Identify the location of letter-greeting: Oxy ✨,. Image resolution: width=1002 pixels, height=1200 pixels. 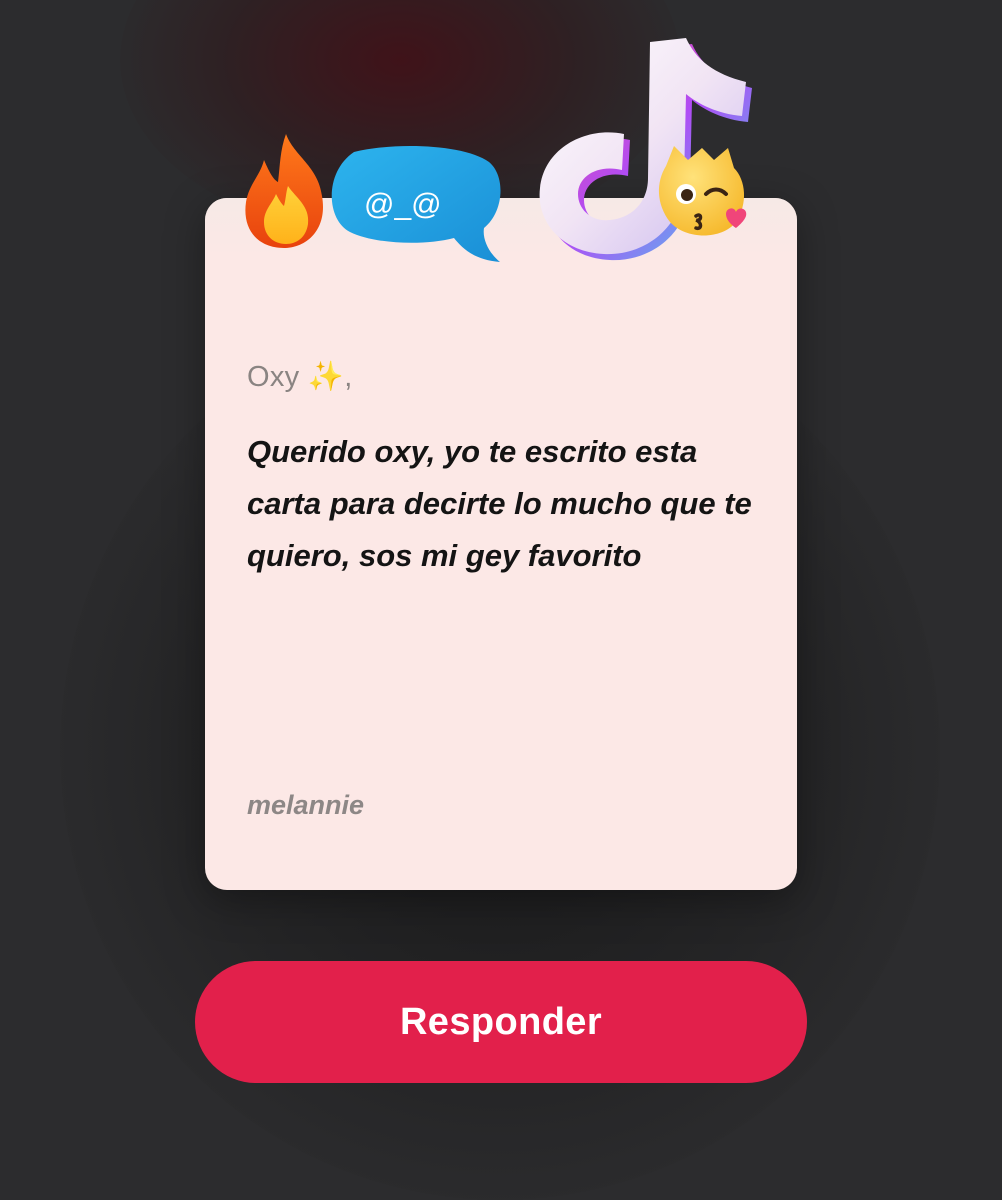
(300, 377).